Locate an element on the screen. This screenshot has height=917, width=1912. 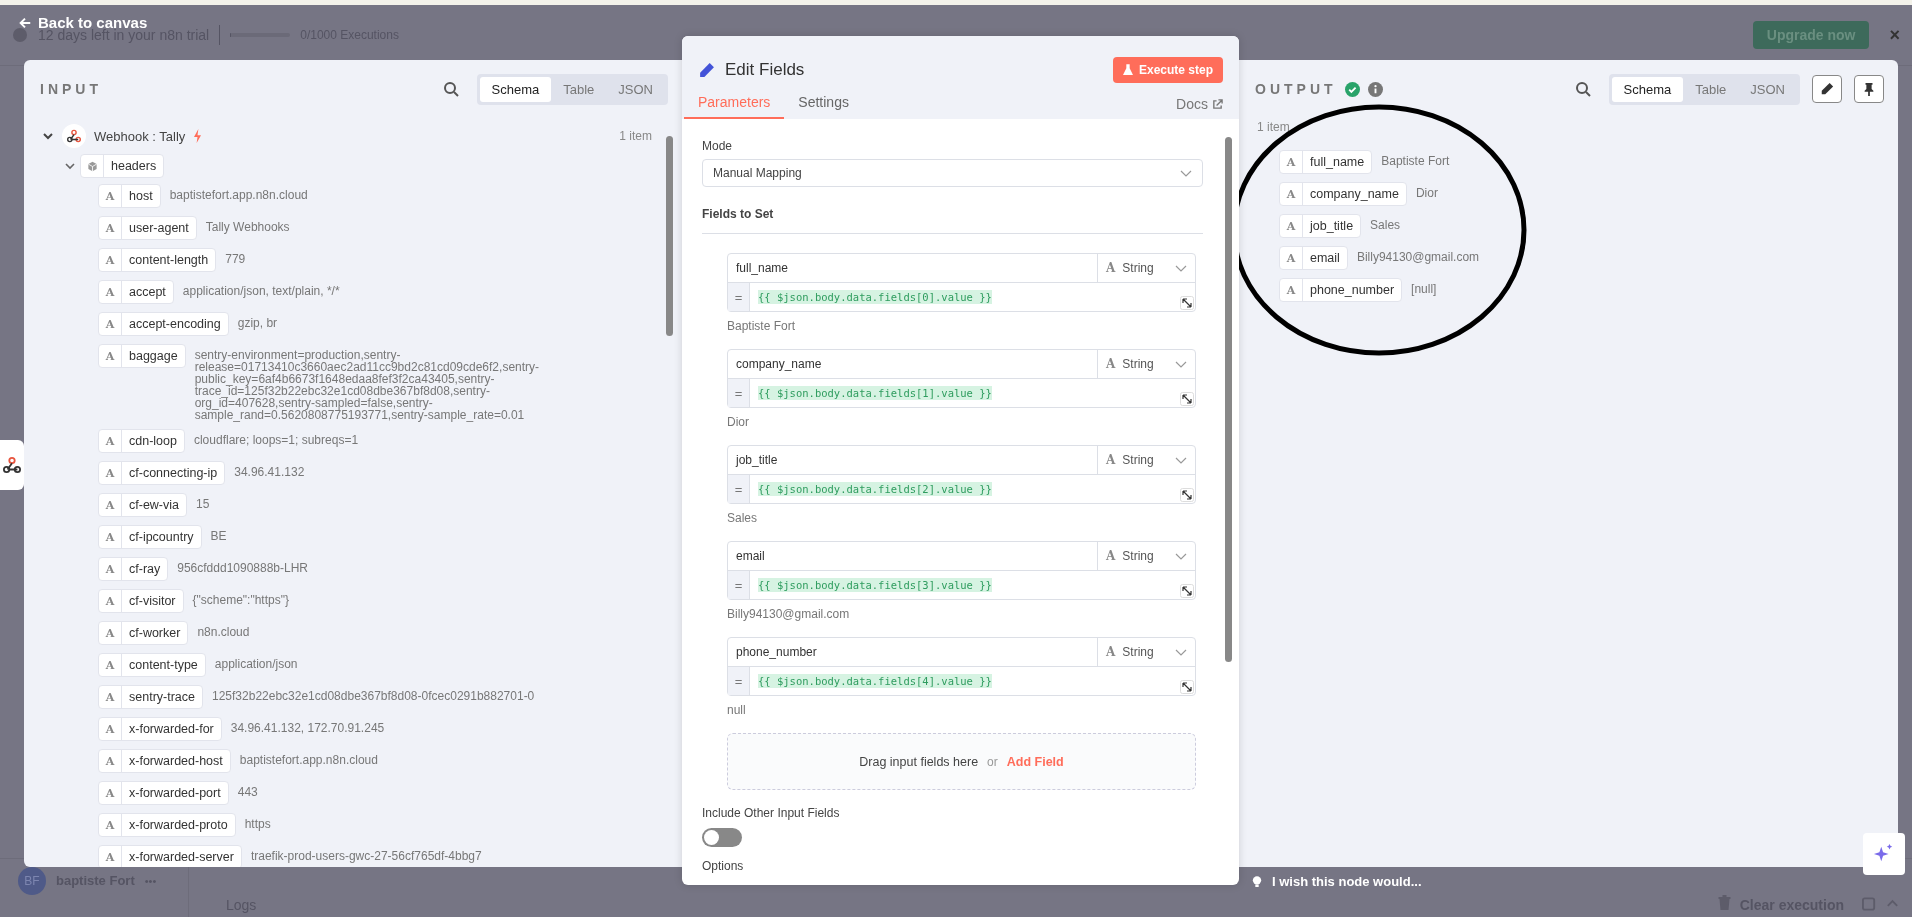
key-value: 956cfddd1090888b-LHR is located at coordinates (243, 567).